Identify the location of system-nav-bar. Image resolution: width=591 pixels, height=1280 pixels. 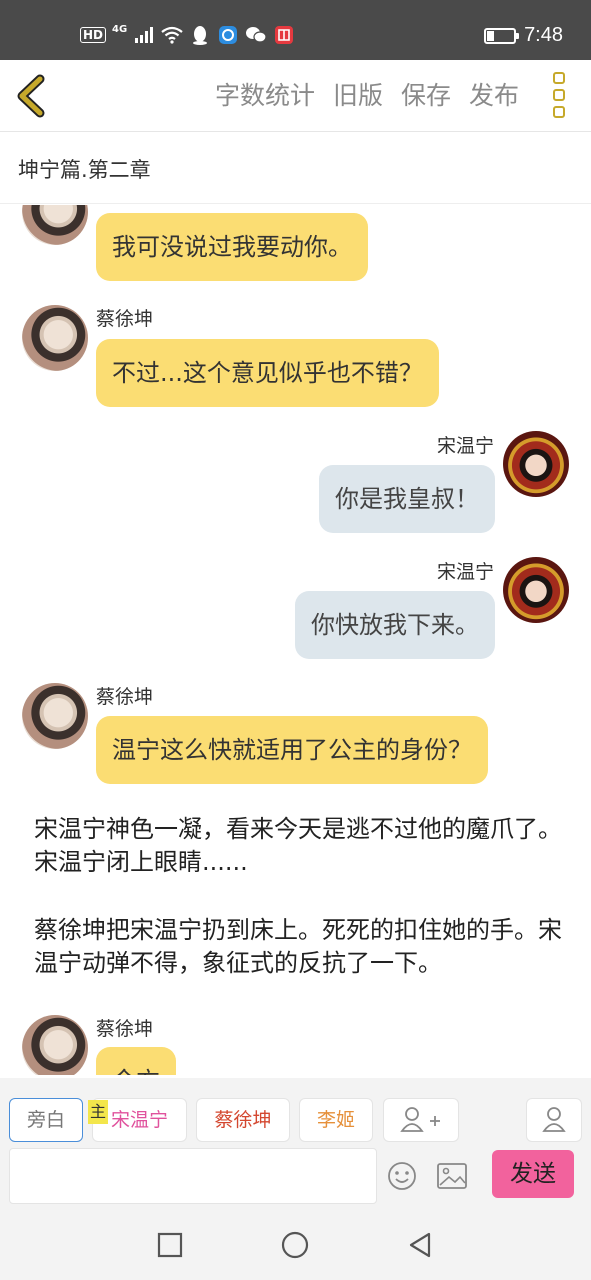
(295, 1243).